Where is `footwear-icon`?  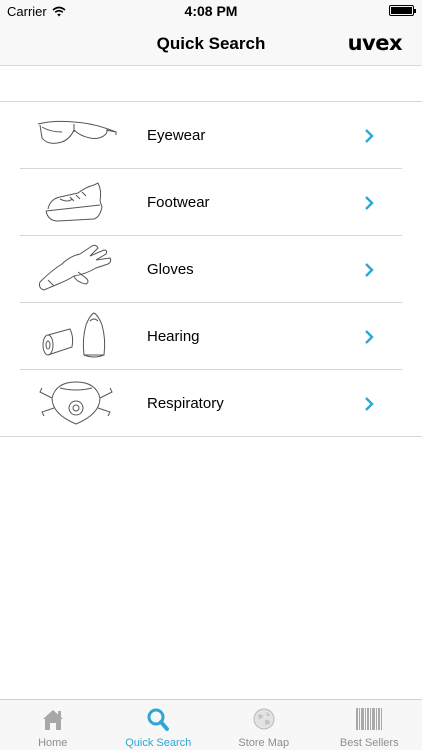
footwear-icon is located at coordinates (74, 202).